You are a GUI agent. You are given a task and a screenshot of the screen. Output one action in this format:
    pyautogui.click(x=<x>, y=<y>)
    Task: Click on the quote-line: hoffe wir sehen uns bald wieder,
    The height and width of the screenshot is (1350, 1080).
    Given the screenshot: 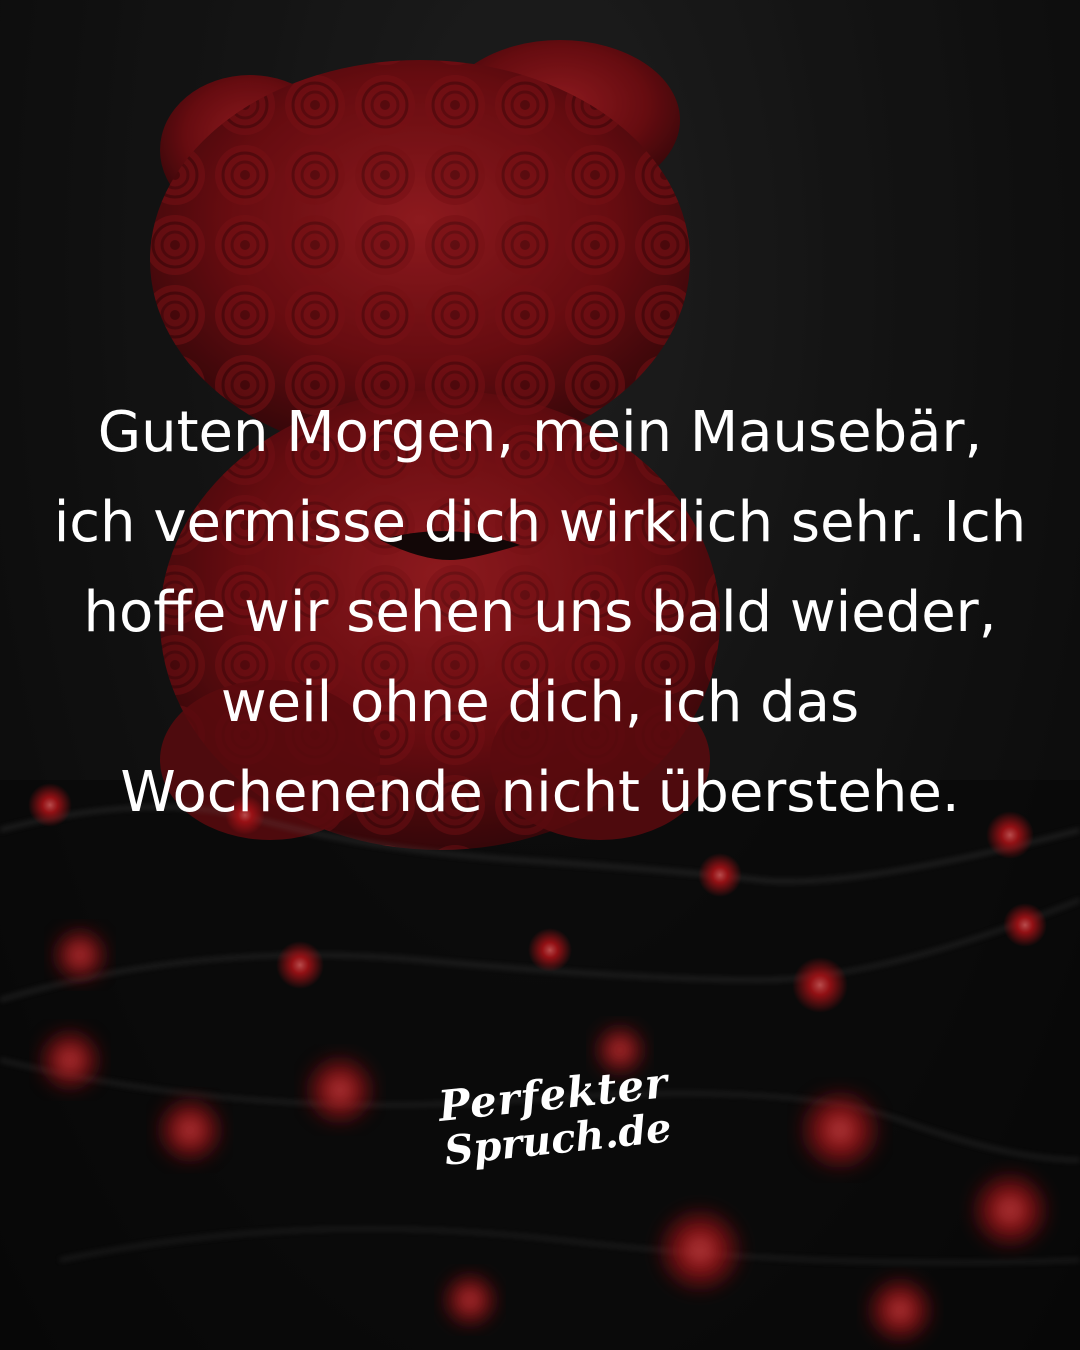 What is the action you would take?
    pyautogui.click(x=540, y=612)
    